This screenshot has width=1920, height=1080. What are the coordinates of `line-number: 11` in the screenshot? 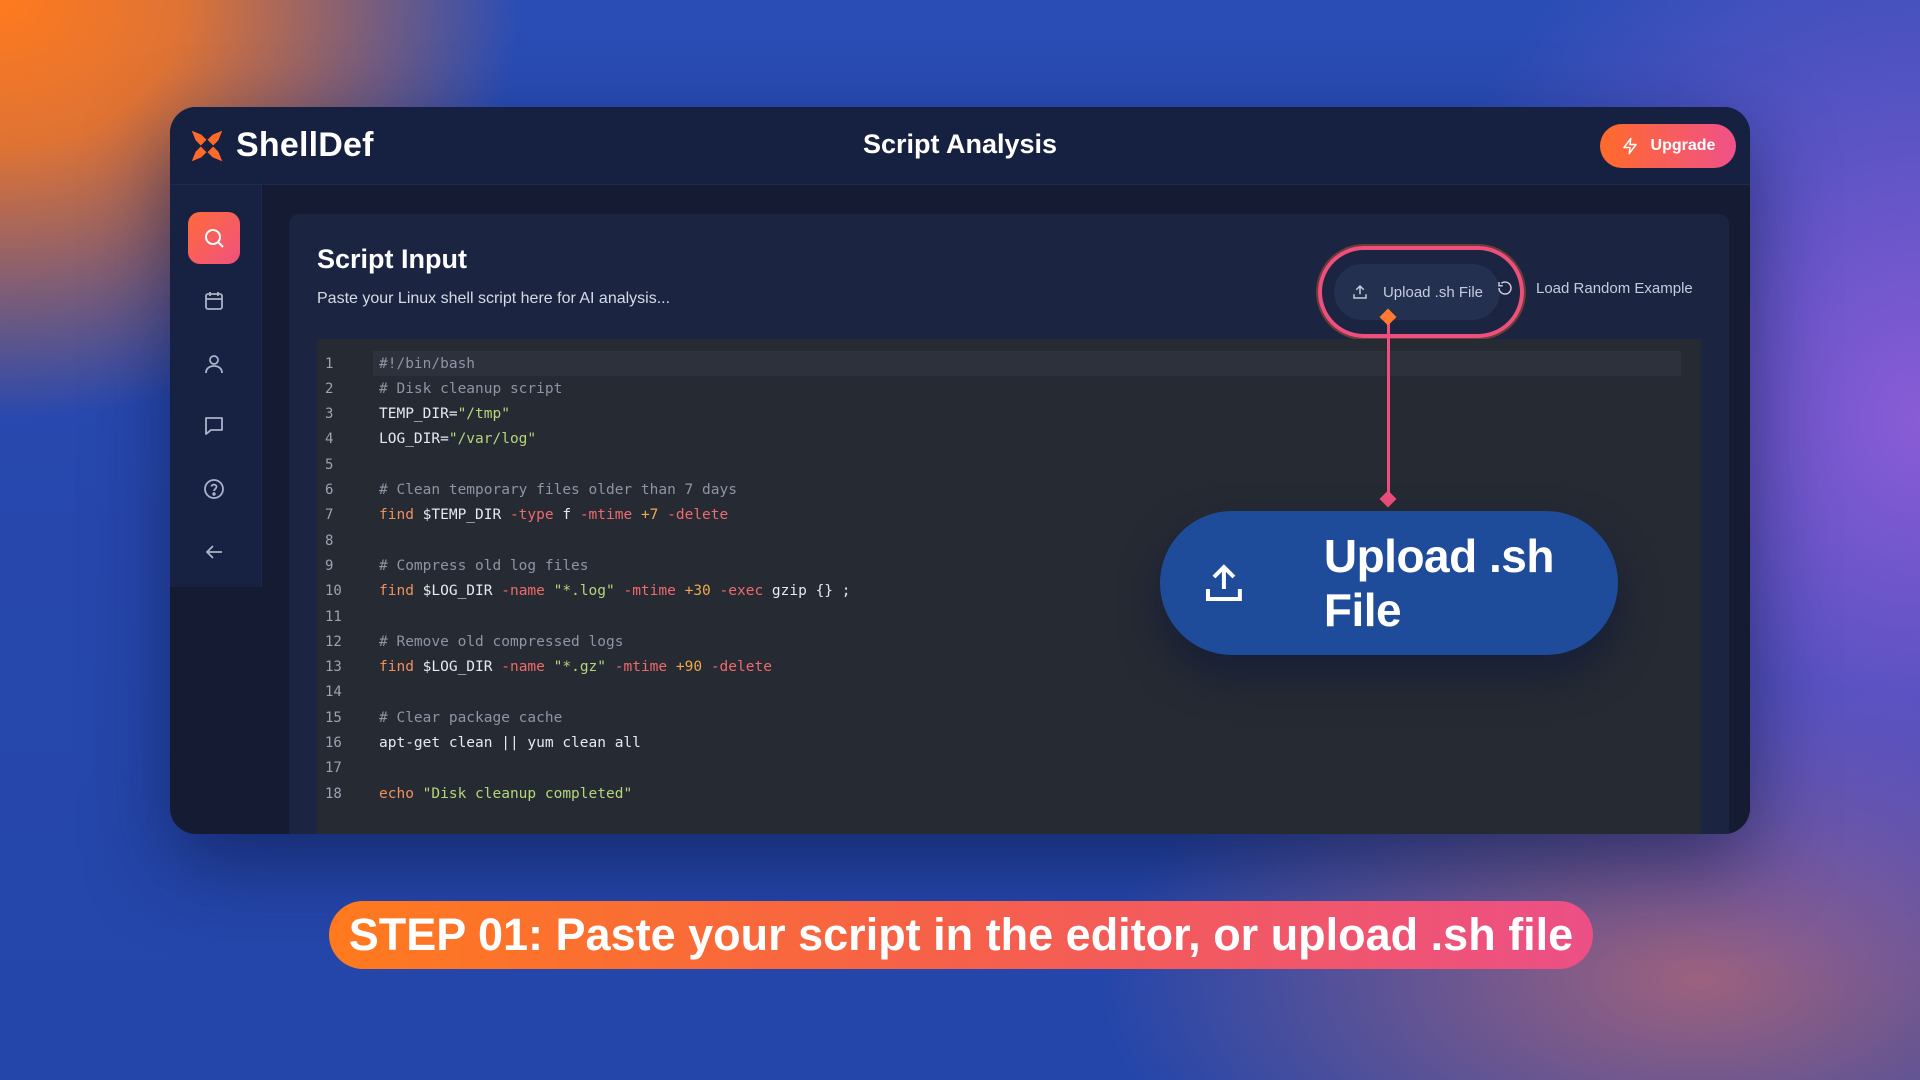 It's located at (333, 616).